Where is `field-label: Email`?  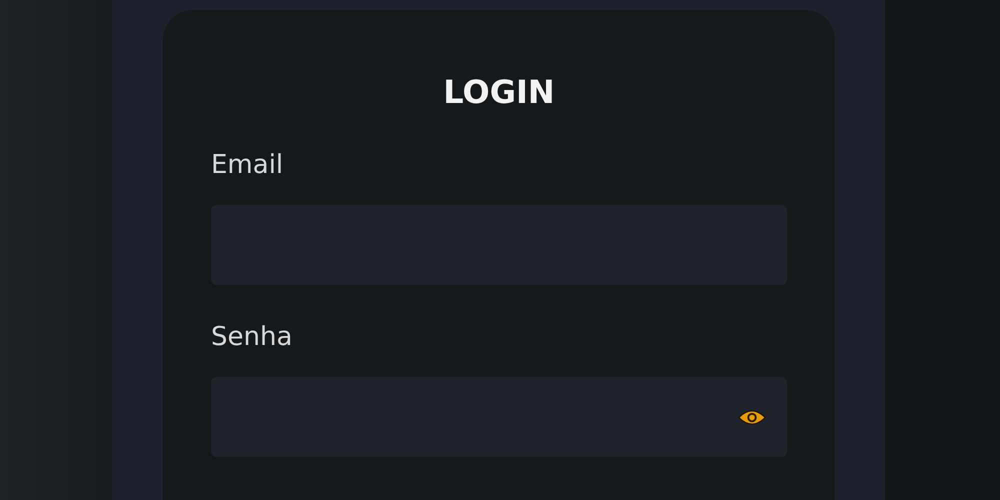
field-label: Email is located at coordinates (247, 165).